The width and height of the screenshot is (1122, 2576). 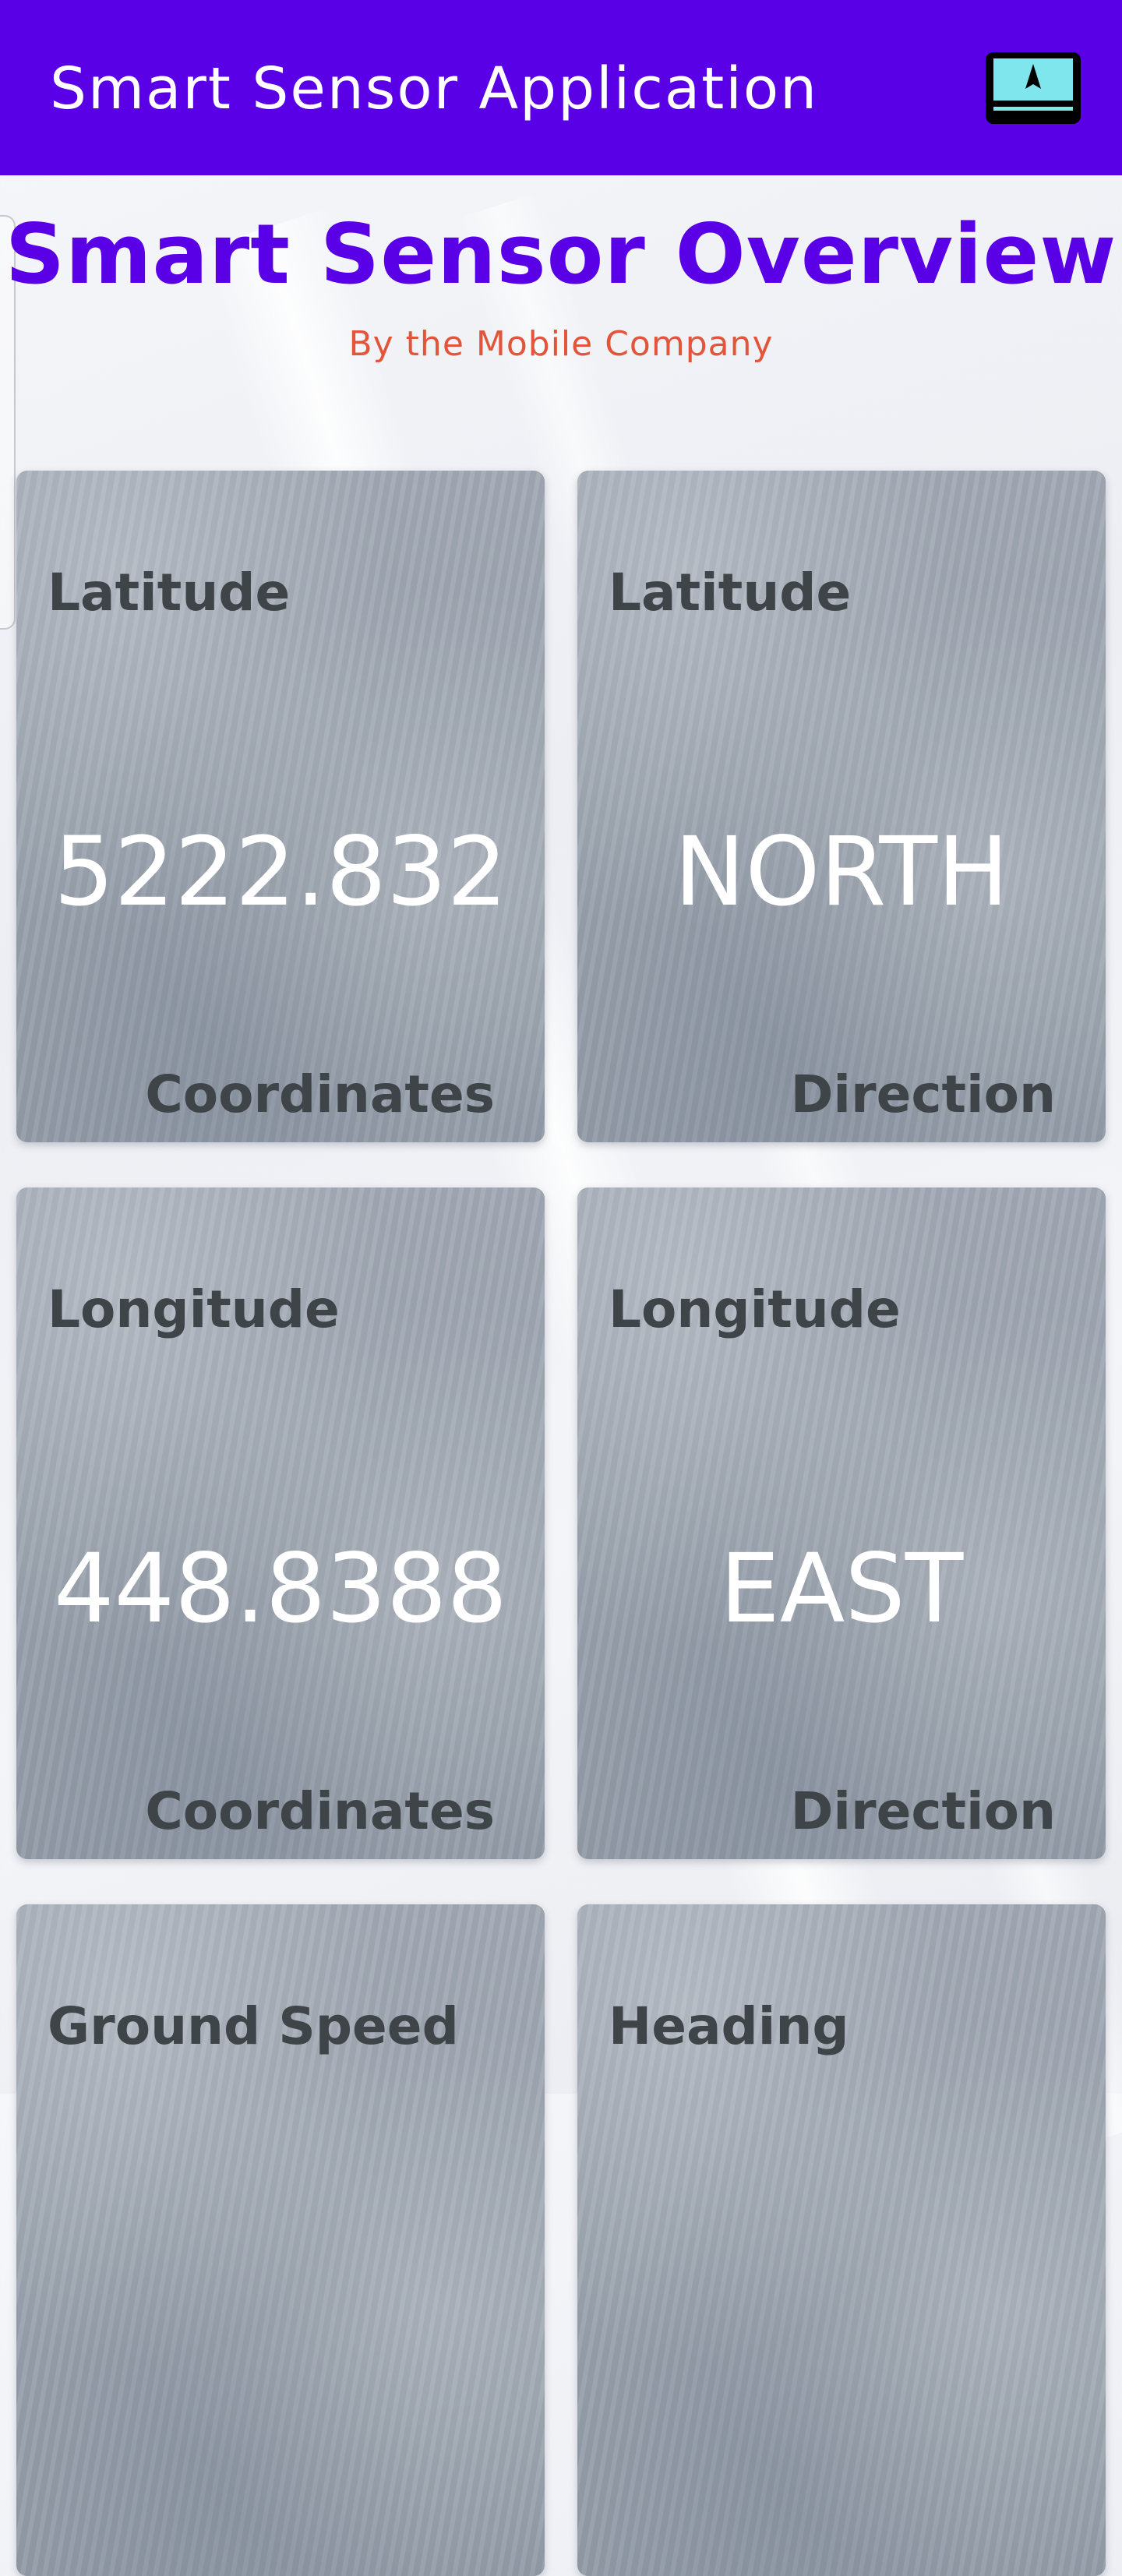 I want to click on cast-screen-icon, so click(x=1033, y=88).